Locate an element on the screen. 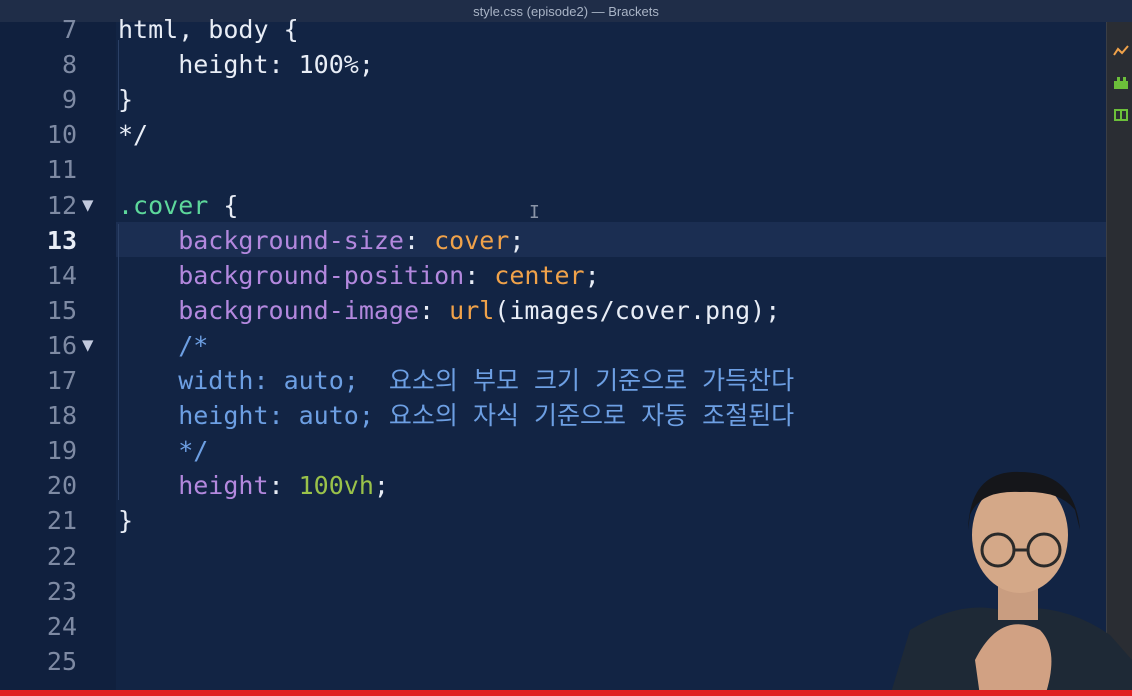 The width and height of the screenshot is (1132, 696). line-number: 17 is located at coordinates (61, 380).